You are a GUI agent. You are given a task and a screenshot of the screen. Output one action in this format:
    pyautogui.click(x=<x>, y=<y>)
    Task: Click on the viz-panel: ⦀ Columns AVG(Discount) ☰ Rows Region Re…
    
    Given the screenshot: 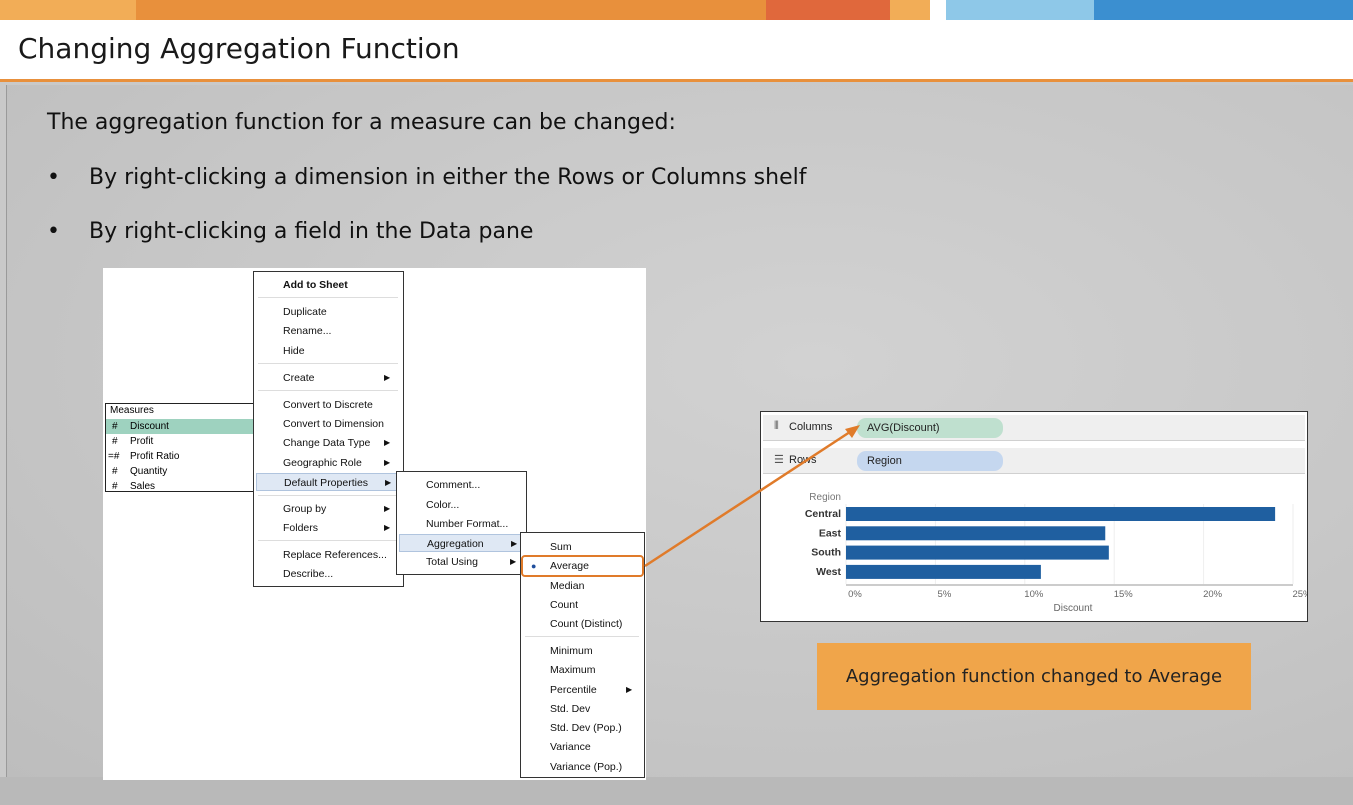 What is the action you would take?
    pyautogui.click(x=1034, y=516)
    